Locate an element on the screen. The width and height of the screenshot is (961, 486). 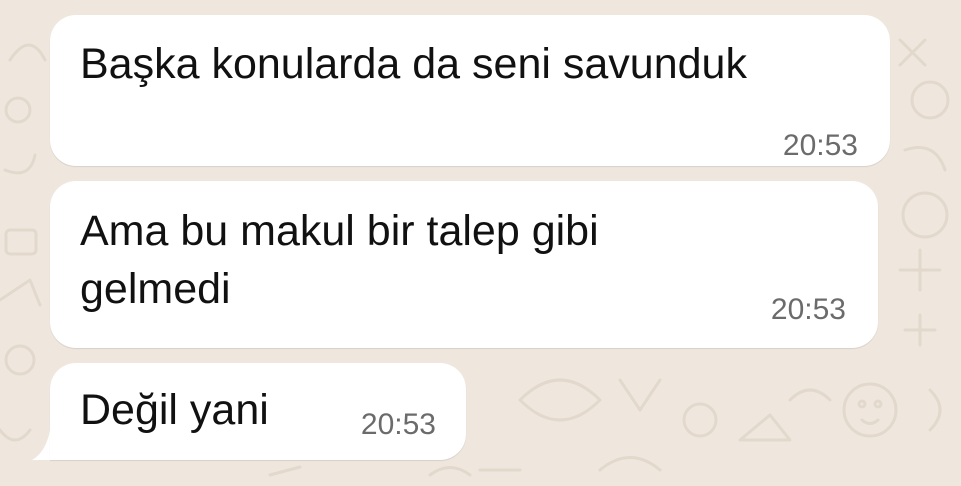
message-text-line: gelmedi is located at coordinates (155, 289).